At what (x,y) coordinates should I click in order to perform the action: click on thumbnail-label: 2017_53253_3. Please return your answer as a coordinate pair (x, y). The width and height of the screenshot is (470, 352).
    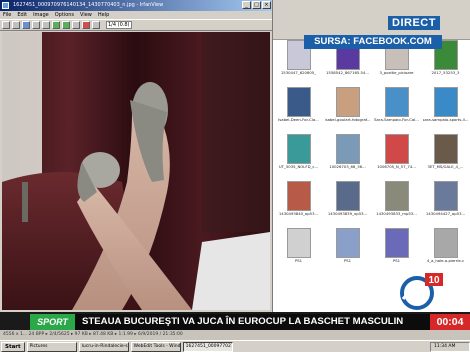
    Looking at the image, I should click on (445, 72).